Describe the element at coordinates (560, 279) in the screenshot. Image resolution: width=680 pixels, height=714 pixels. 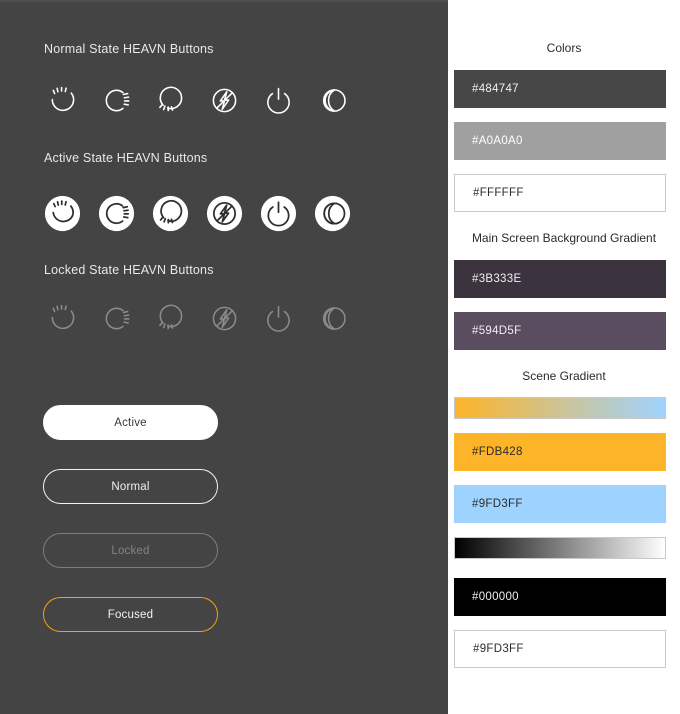
I see `color-swatch: #3B333E` at that location.